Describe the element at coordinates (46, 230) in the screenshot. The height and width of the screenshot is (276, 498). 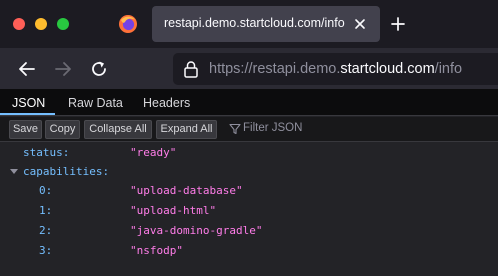
I see `json-key: 2:` at that location.